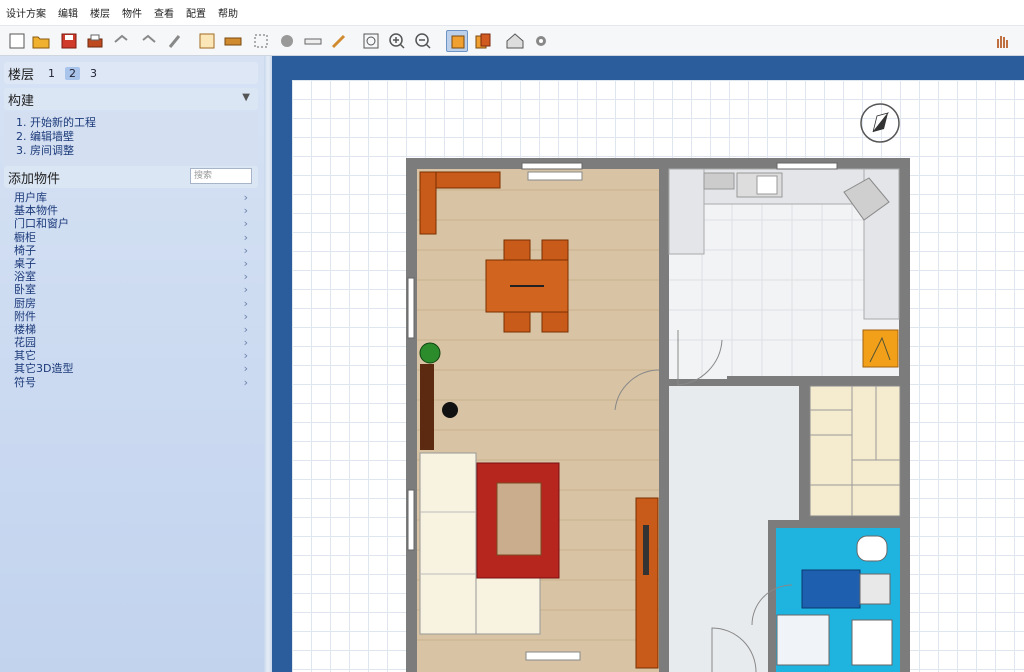  What do you see at coordinates (131, 342) in the screenshot?
I see `category-item: 花园 ›` at bounding box center [131, 342].